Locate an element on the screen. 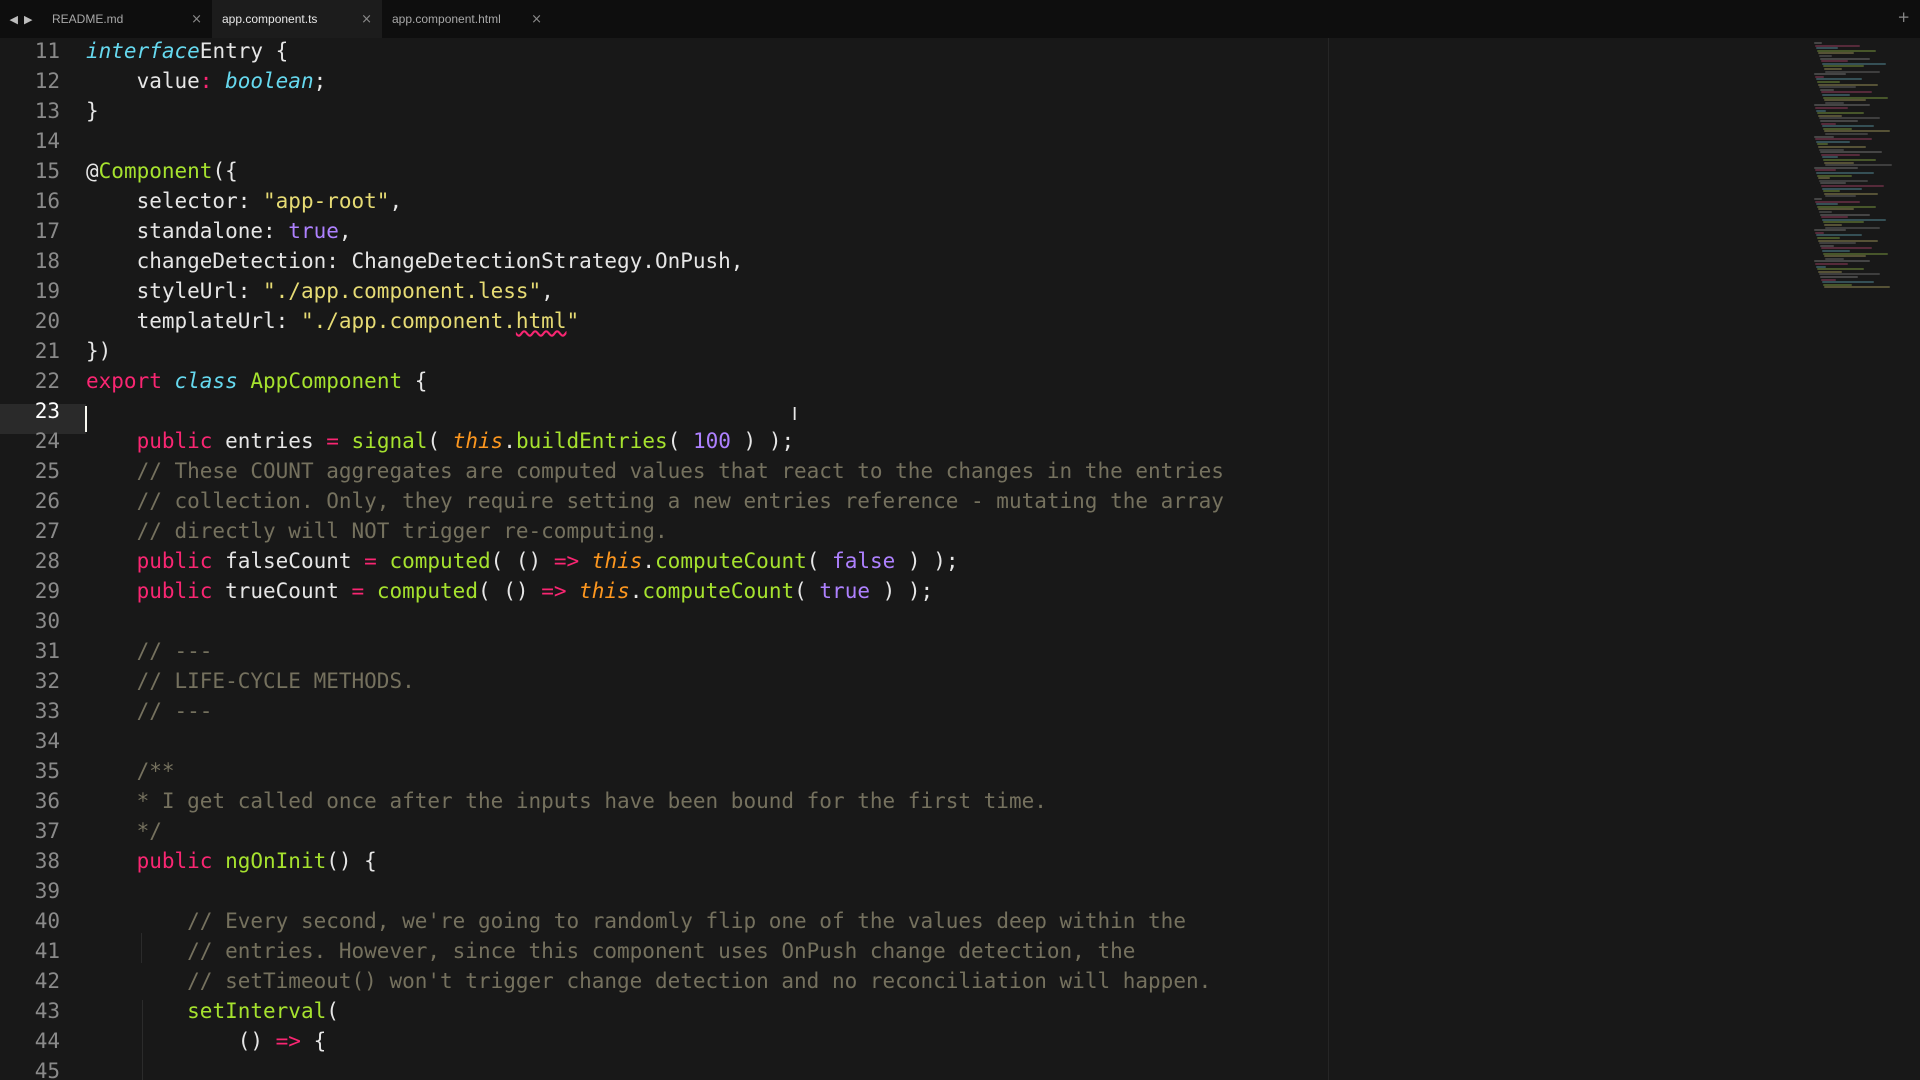 The height and width of the screenshot is (1080, 1920). line-number: 19 is located at coordinates (30, 291).